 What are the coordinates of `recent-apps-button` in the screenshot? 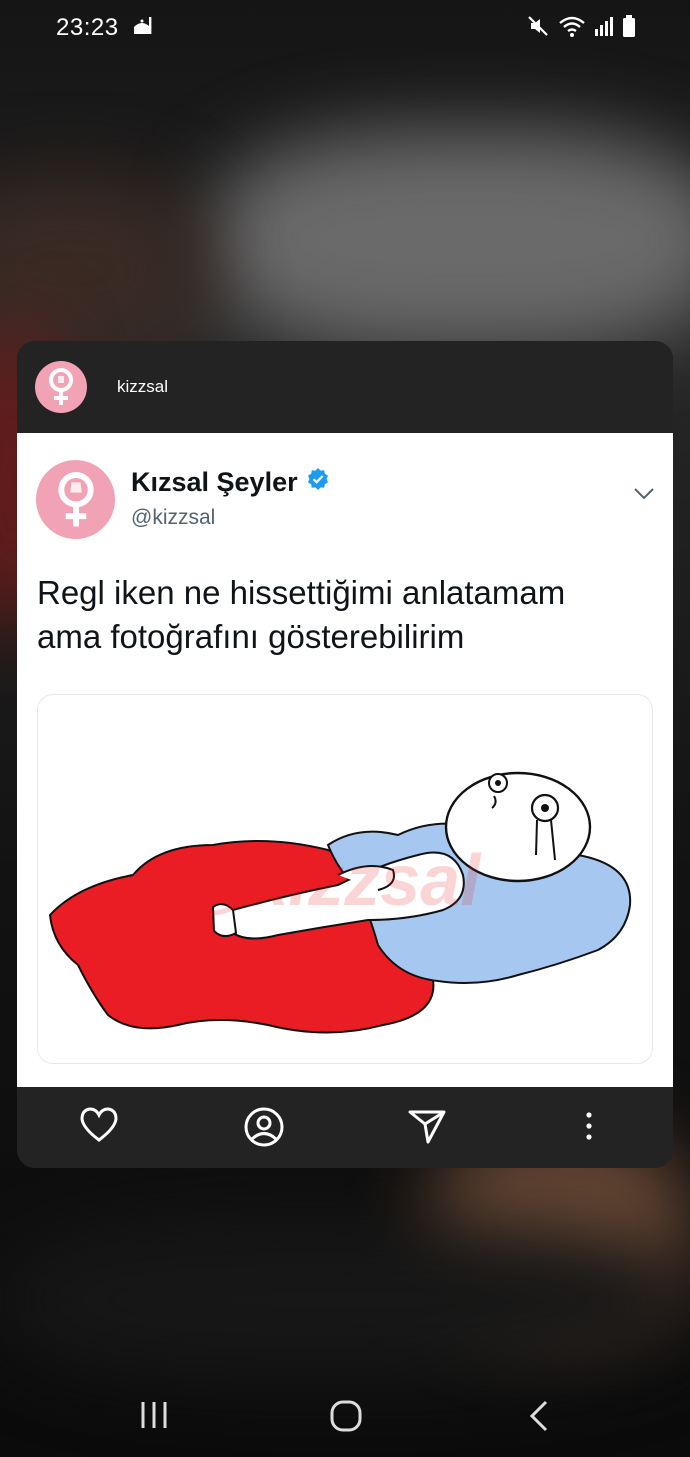 It's located at (154, 1417).